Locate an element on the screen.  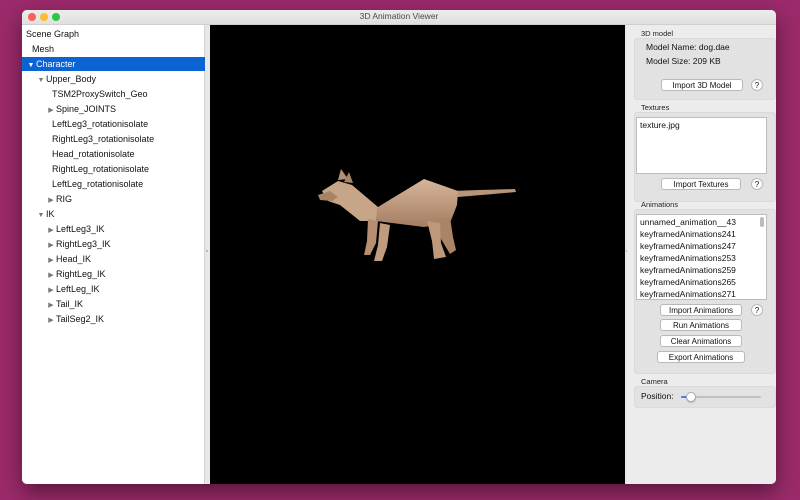
outline-row: LeftLeg3_rotationisolate is located at coordinates (128, 124).